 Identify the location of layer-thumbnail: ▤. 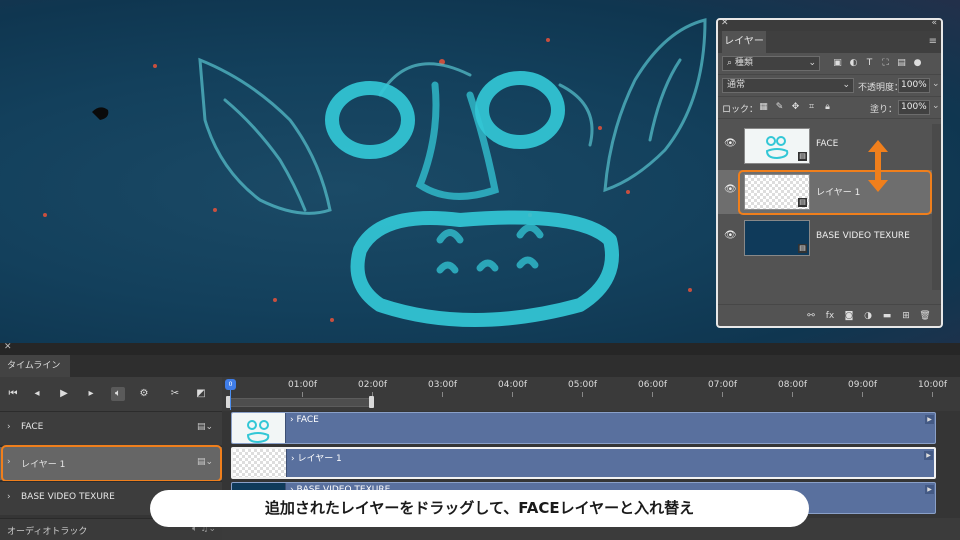
(777, 238).